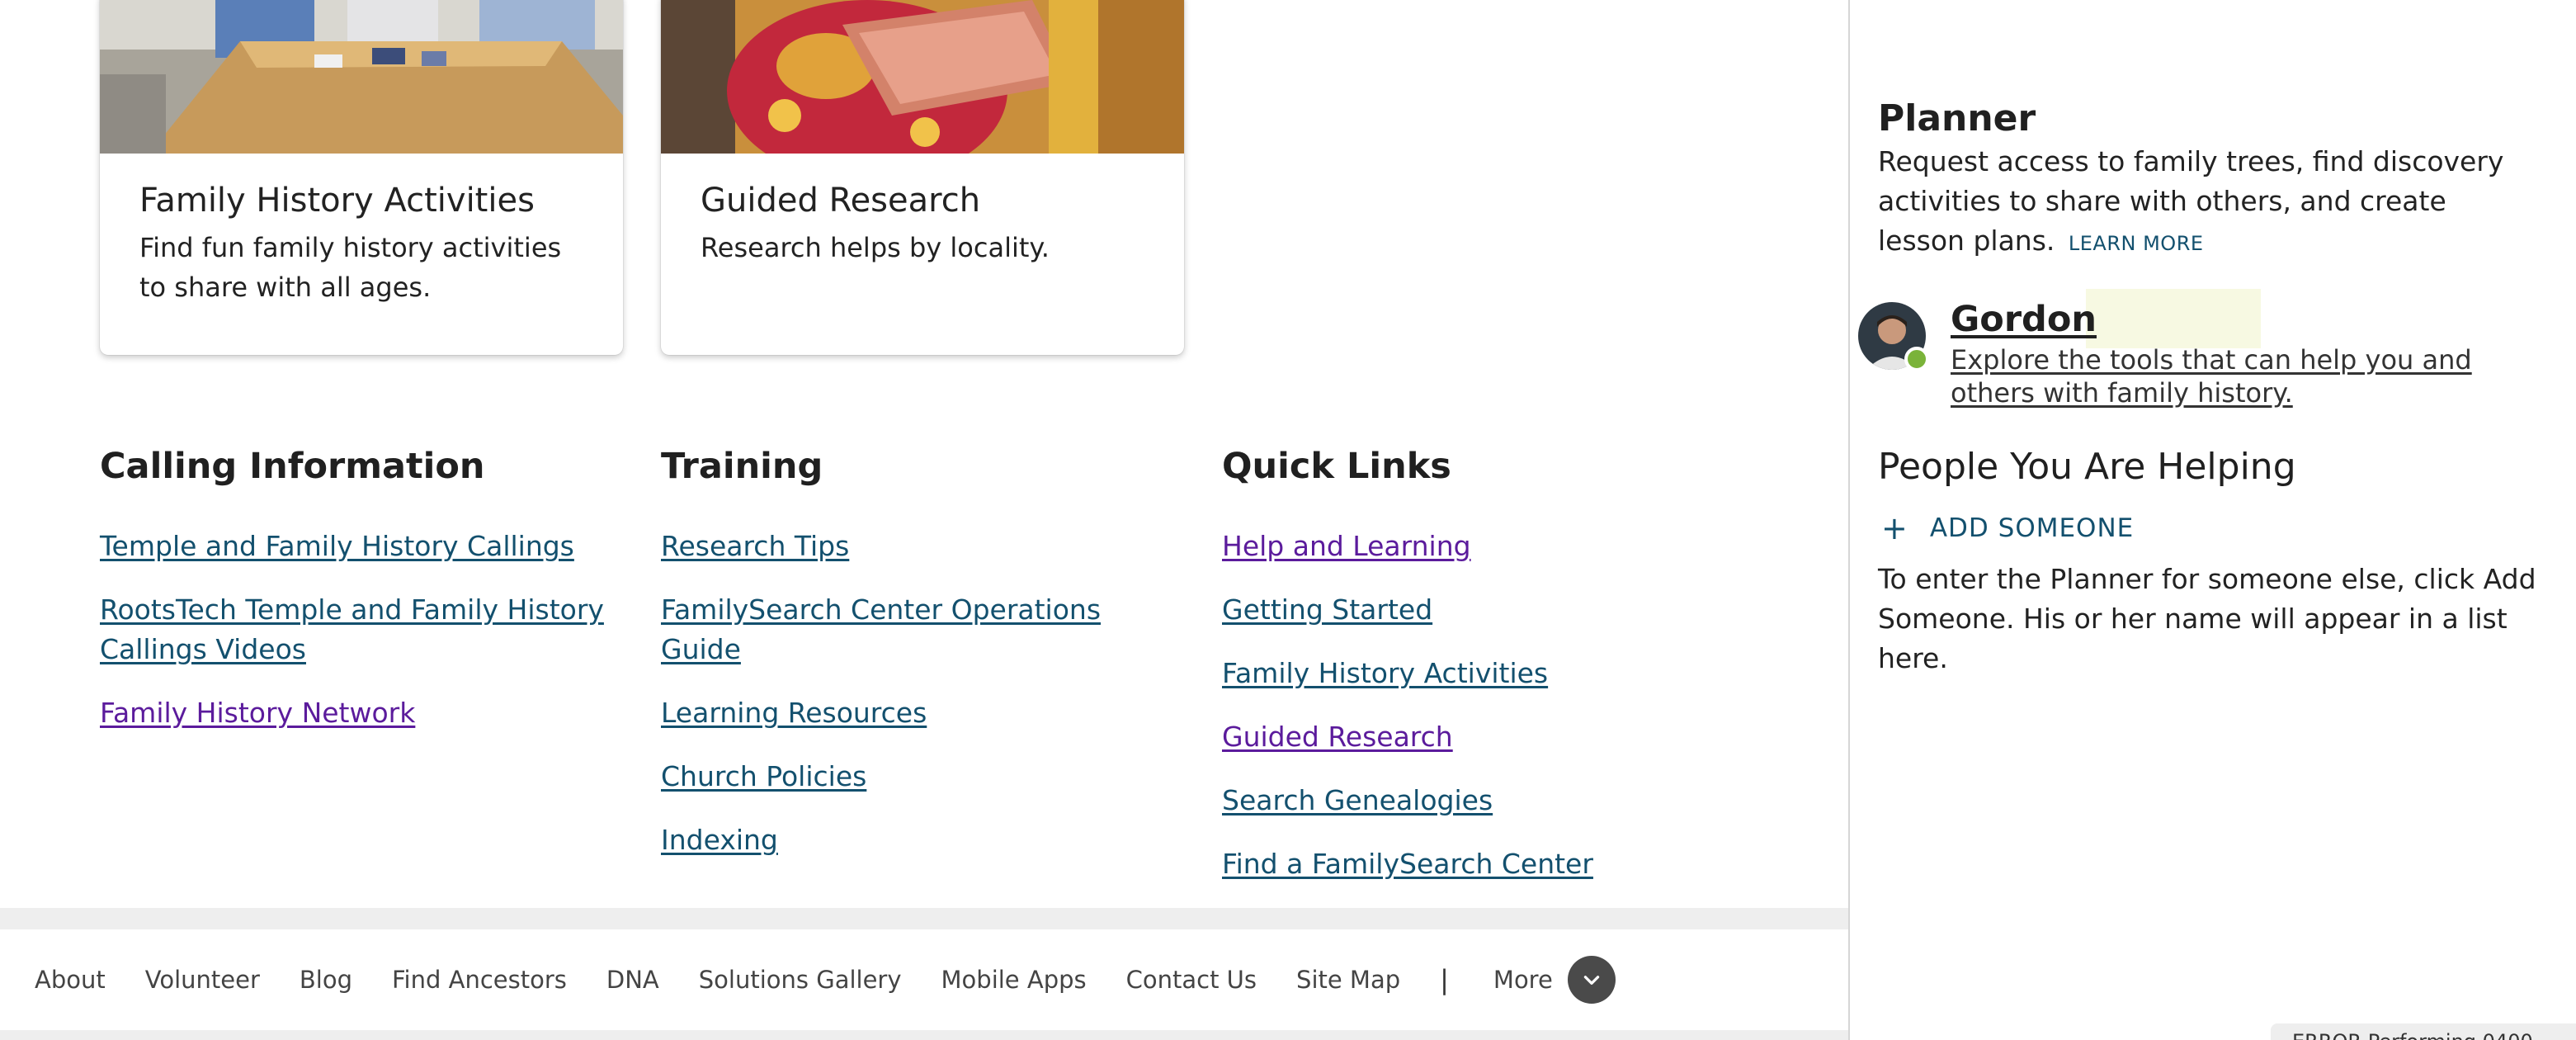 Image resolution: width=2576 pixels, height=1040 pixels. Describe the element at coordinates (1385, 673) in the screenshot. I see `link-family-history-activities: Family History Activities` at that location.